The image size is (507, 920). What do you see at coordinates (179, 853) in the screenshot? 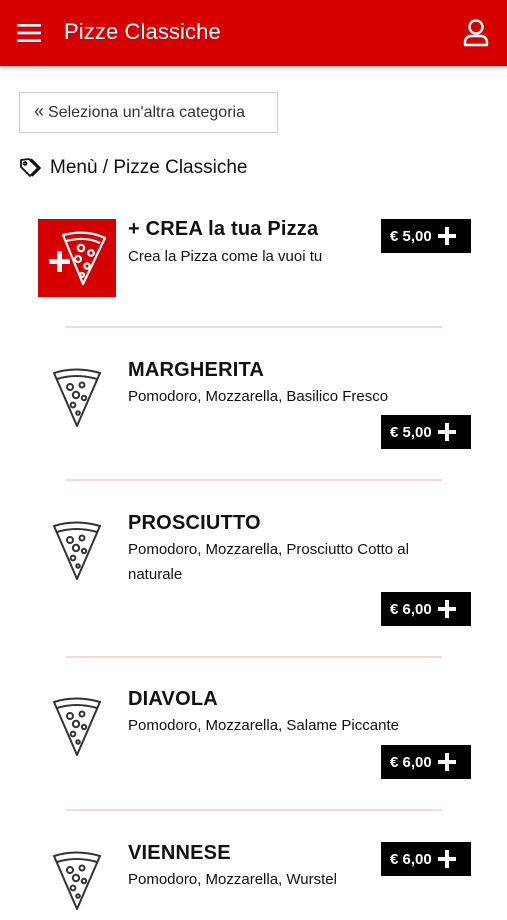
I see `item-name: VIENNESE` at bounding box center [179, 853].